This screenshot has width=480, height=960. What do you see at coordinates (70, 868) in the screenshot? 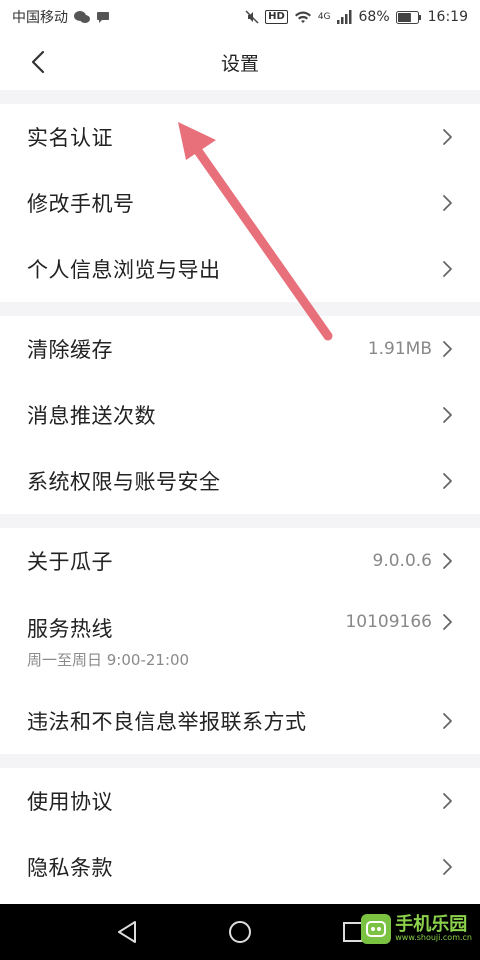
I see `setting-label: 隐私条款` at bounding box center [70, 868].